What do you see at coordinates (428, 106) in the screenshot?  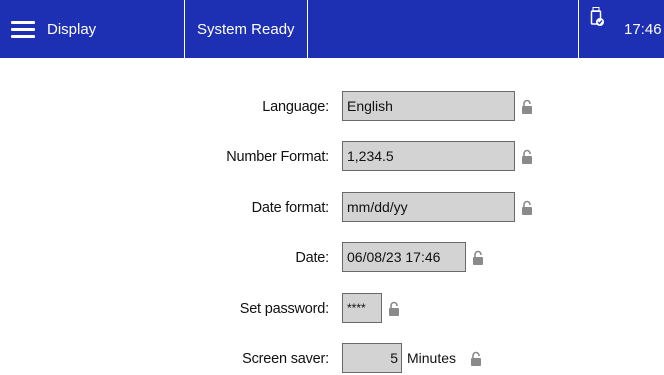 I see `language-field: English` at bounding box center [428, 106].